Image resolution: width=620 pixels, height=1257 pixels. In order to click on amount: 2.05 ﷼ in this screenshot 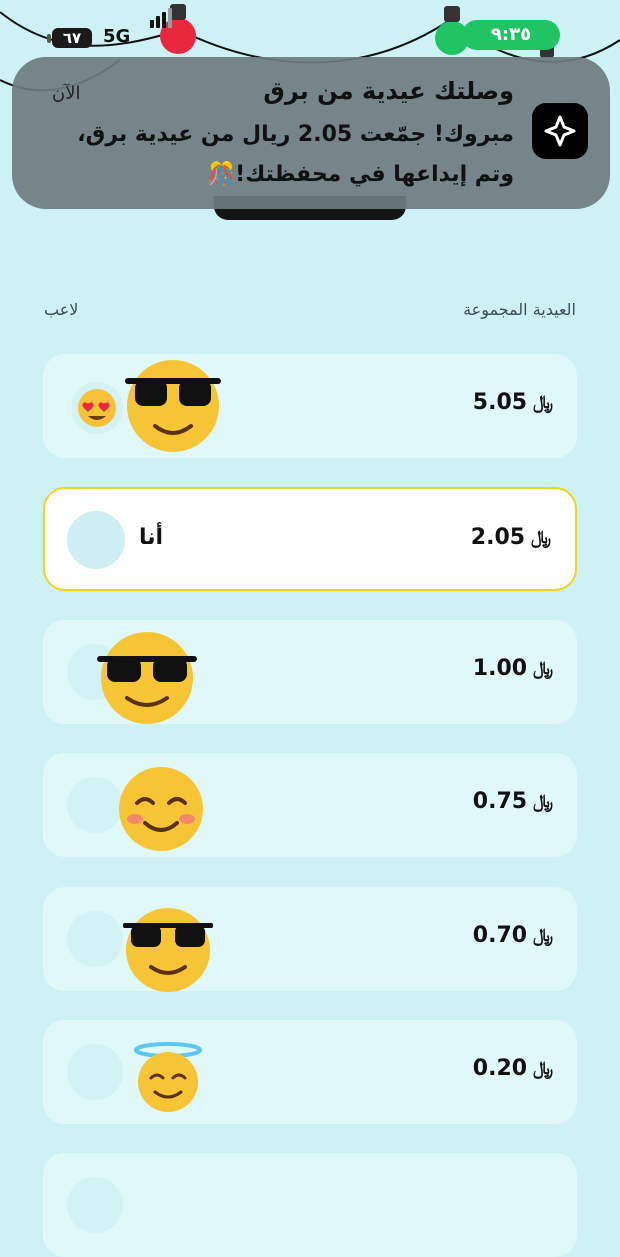, I will do `click(510, 537)`.